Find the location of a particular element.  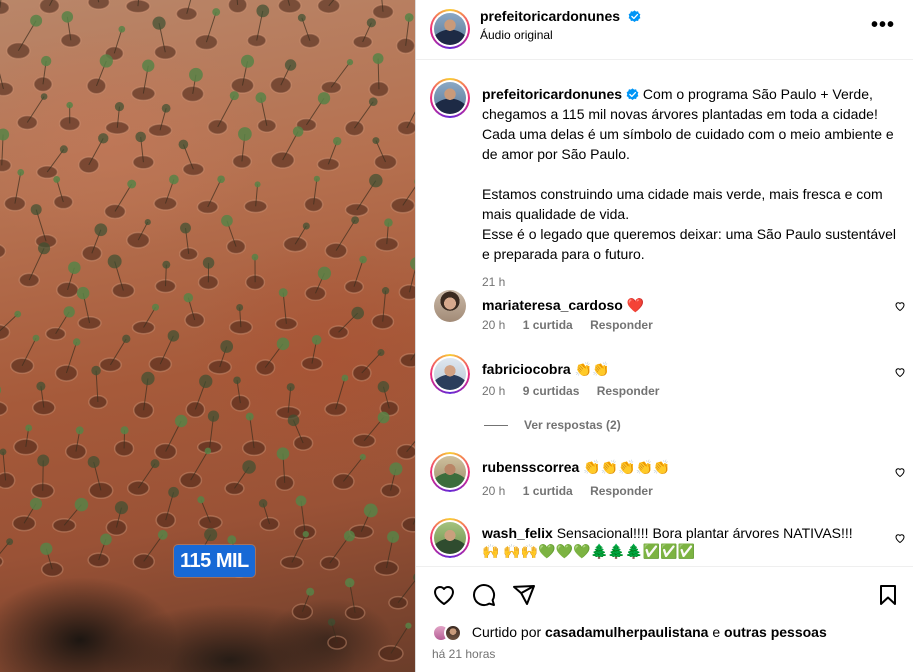

commenter-username: fabriciocobra is located at coordinates (526, 369).